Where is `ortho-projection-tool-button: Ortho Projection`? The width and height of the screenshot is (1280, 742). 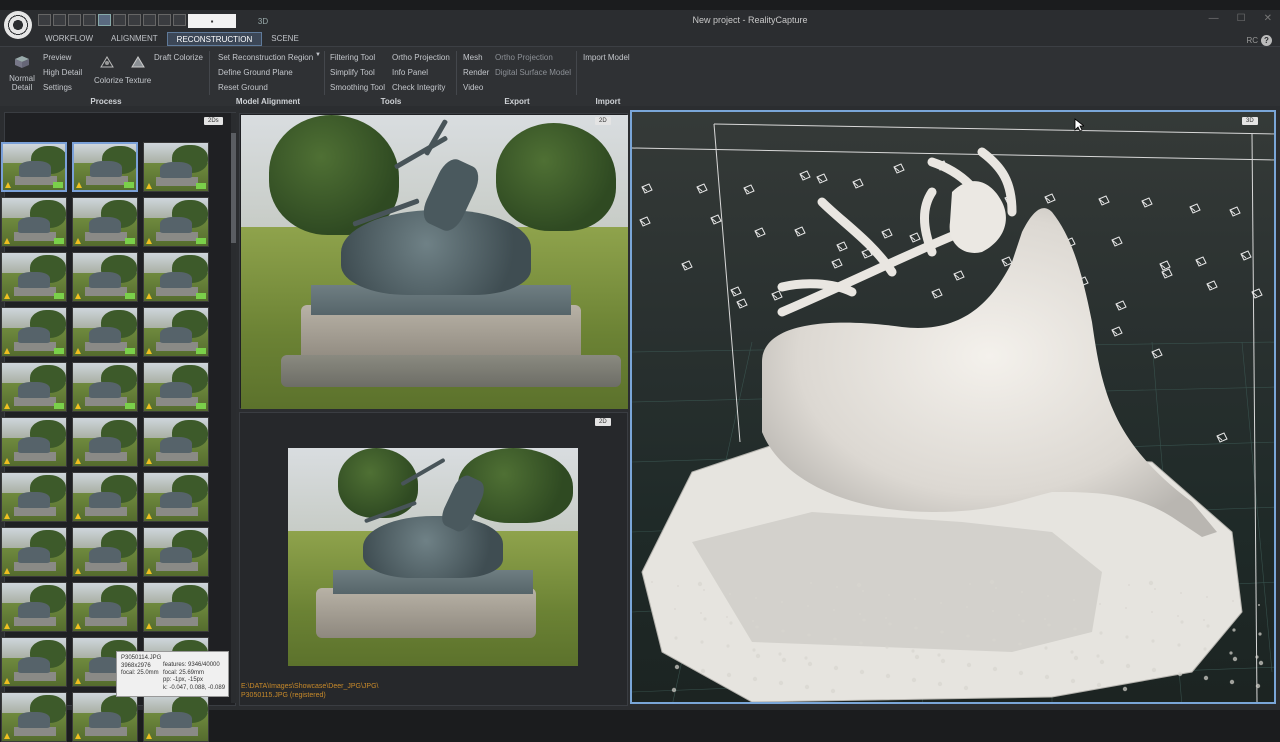
ortho-projection-tool-button: Ortho Projection is located at coordinates (421, 57).